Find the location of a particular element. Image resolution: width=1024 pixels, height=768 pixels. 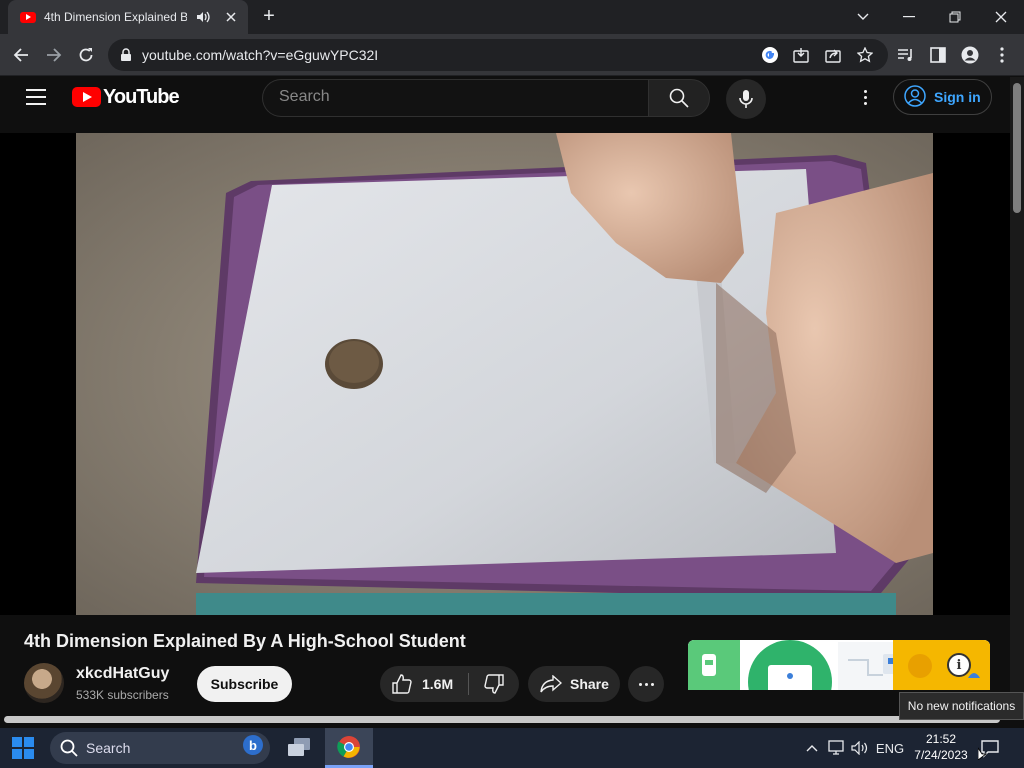

reload-icon is located at coordinates (86, 55).